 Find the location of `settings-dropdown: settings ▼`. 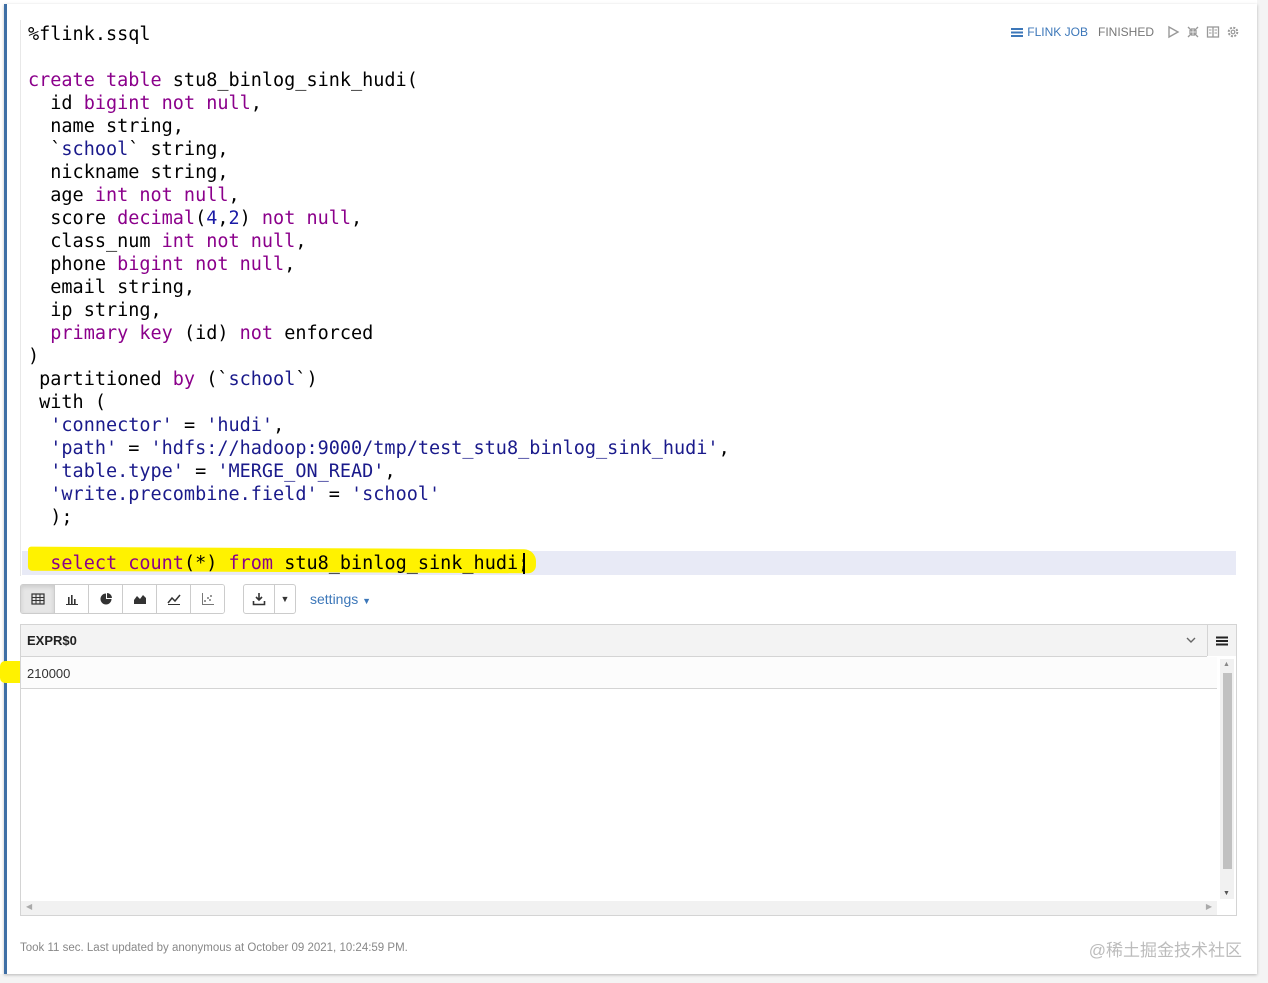

settings-dropdown: settings ▼ is located at coordinates (340, 599).